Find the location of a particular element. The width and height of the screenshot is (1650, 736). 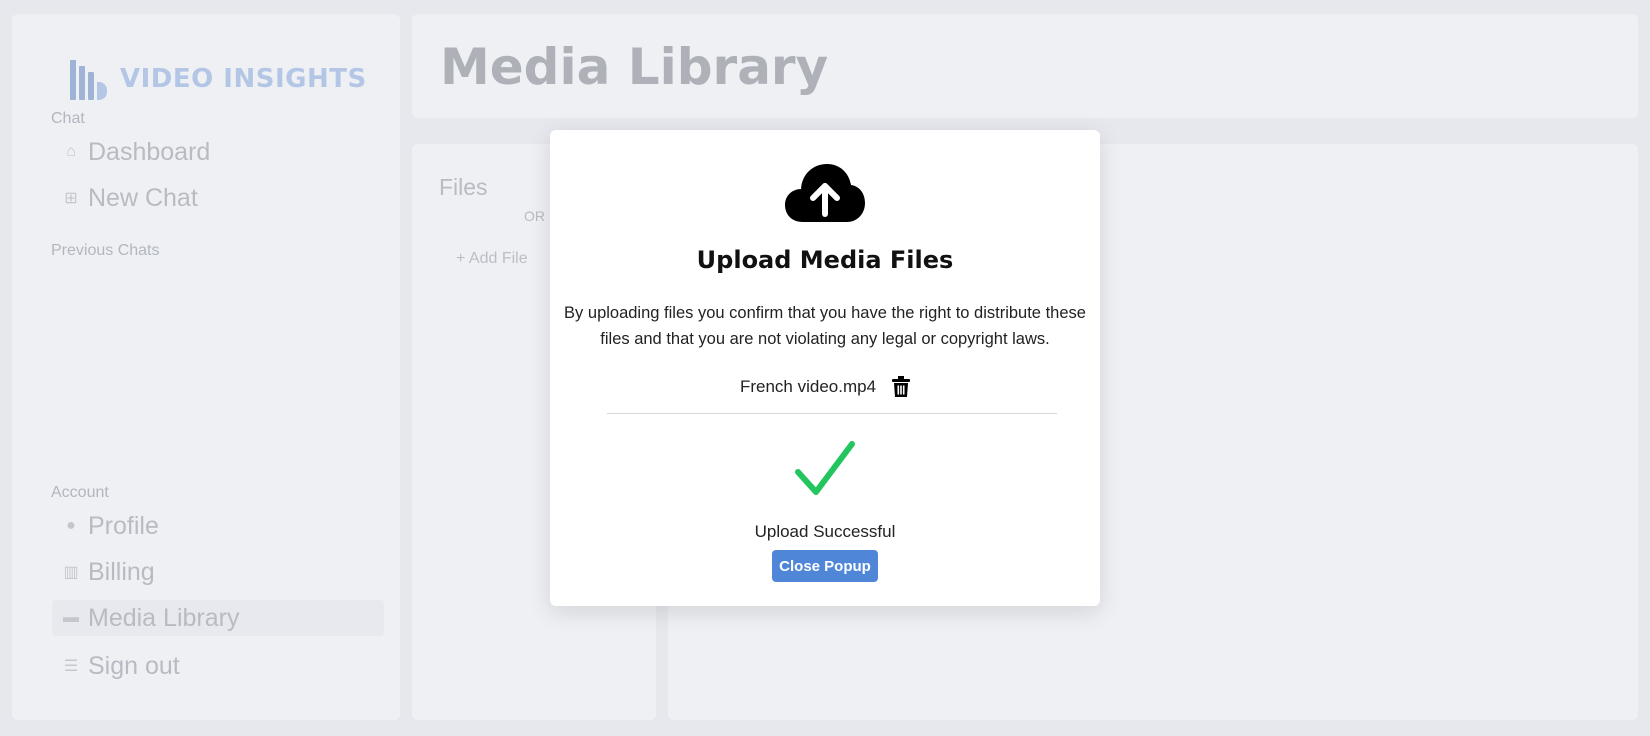

sidebar-item-billing: ▥ Billing is located at coordinates (108, 572).